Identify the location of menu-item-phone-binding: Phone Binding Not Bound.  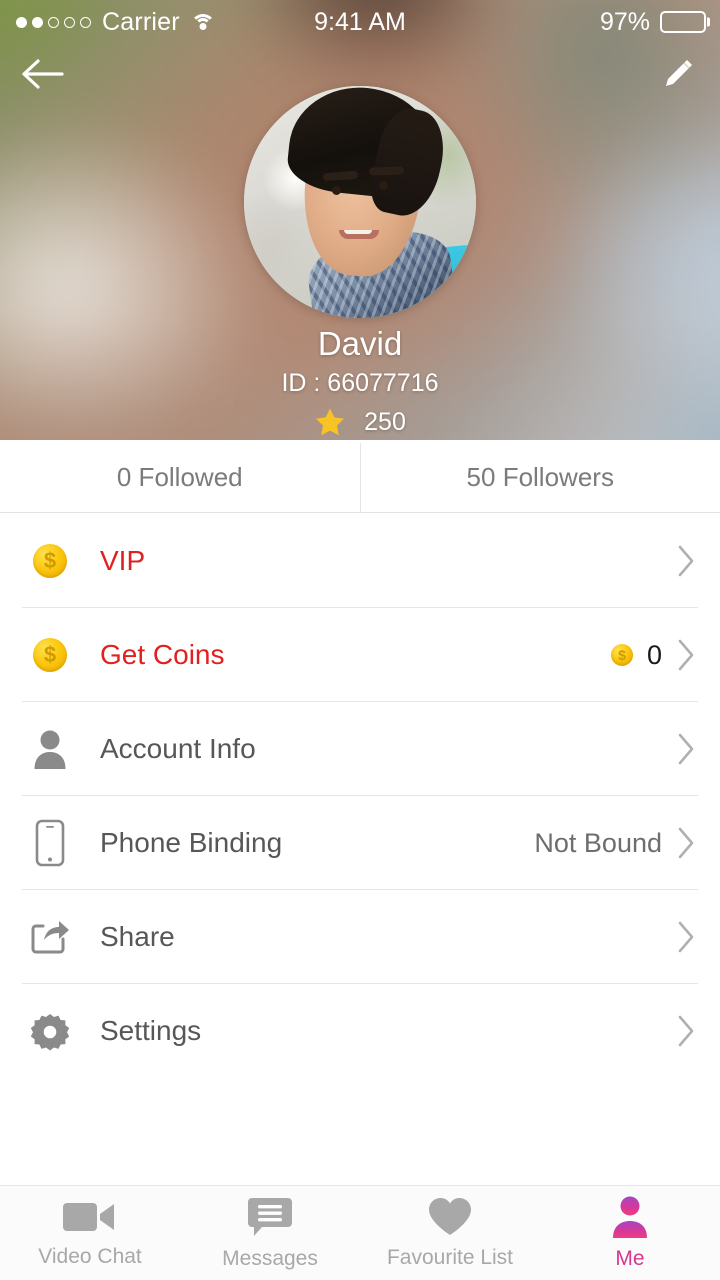
(360, 843).